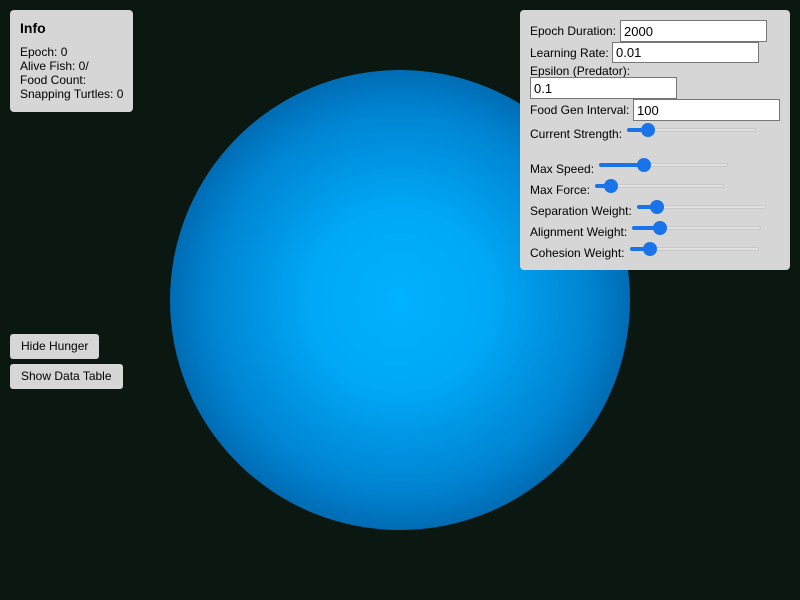 The height and width of the screenshot is (600, 800). Describe the element at coordinates (701, 207) in the screenshot. I see `separation-weight-slider` at that location.